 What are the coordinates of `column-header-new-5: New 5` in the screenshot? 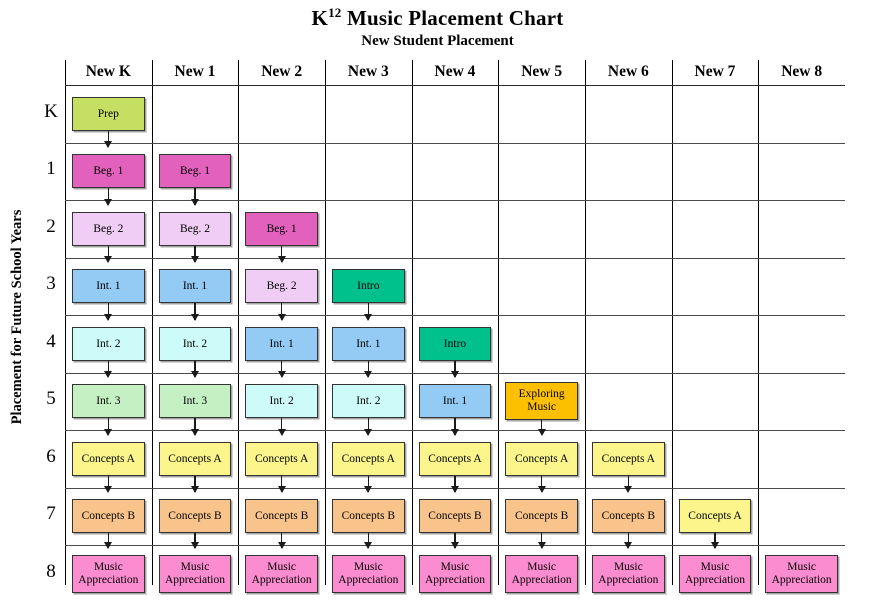 It's located at (542, 71).